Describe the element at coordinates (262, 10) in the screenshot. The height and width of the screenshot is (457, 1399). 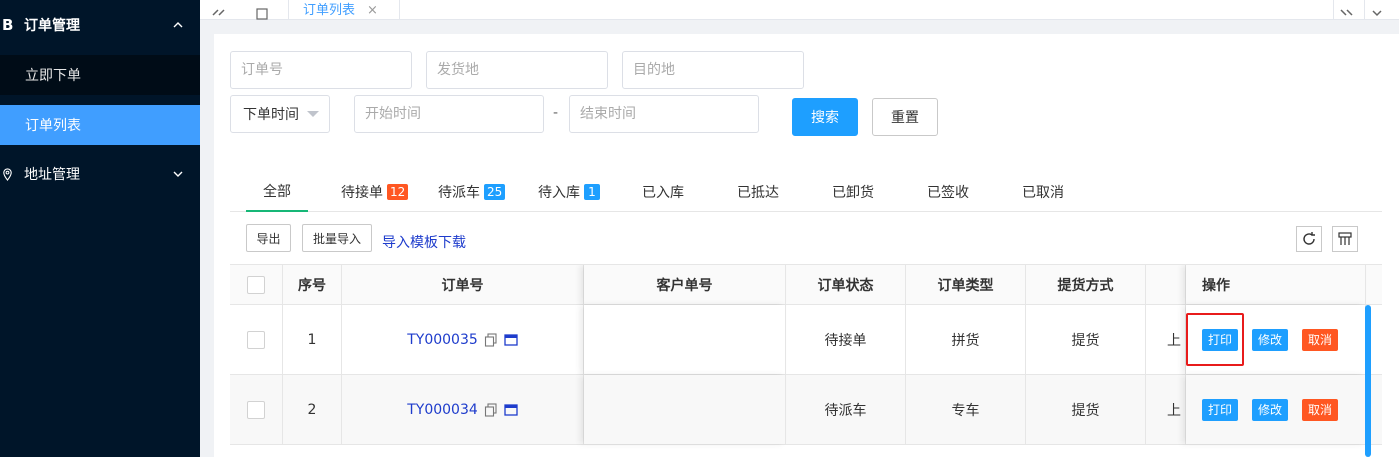
I see `home-icon` at that location.